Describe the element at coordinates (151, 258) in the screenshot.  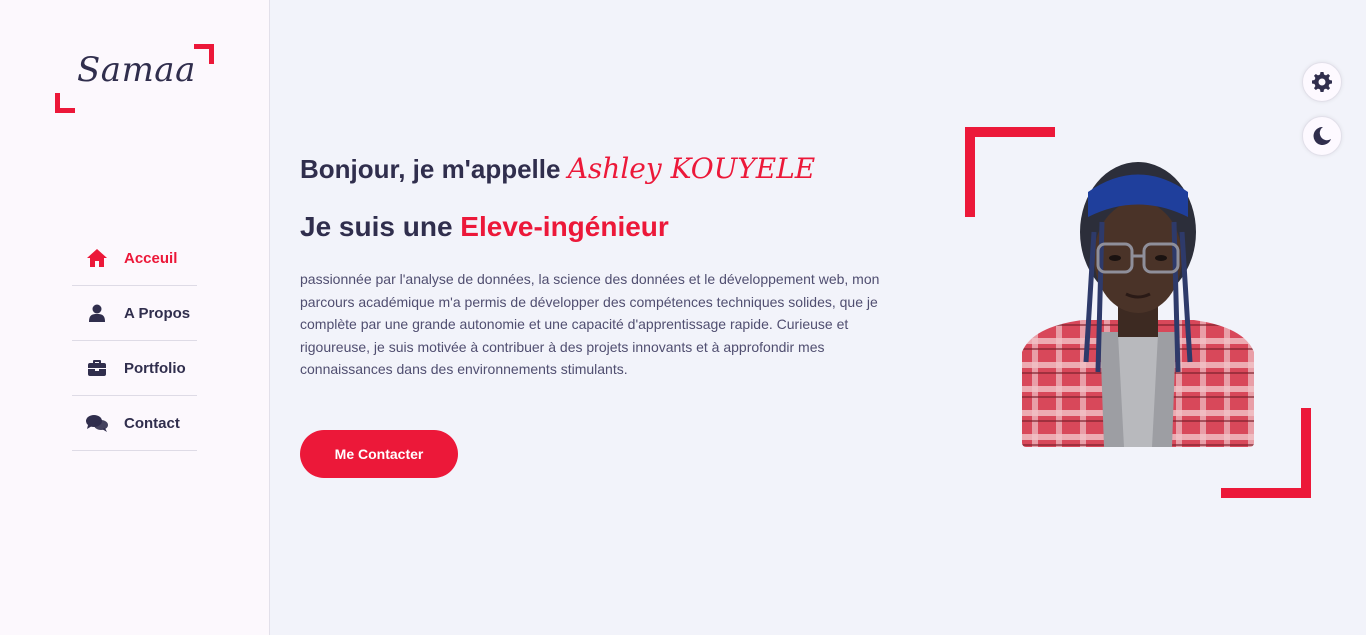
I see `nav-item-label: Acceuil` at that location.